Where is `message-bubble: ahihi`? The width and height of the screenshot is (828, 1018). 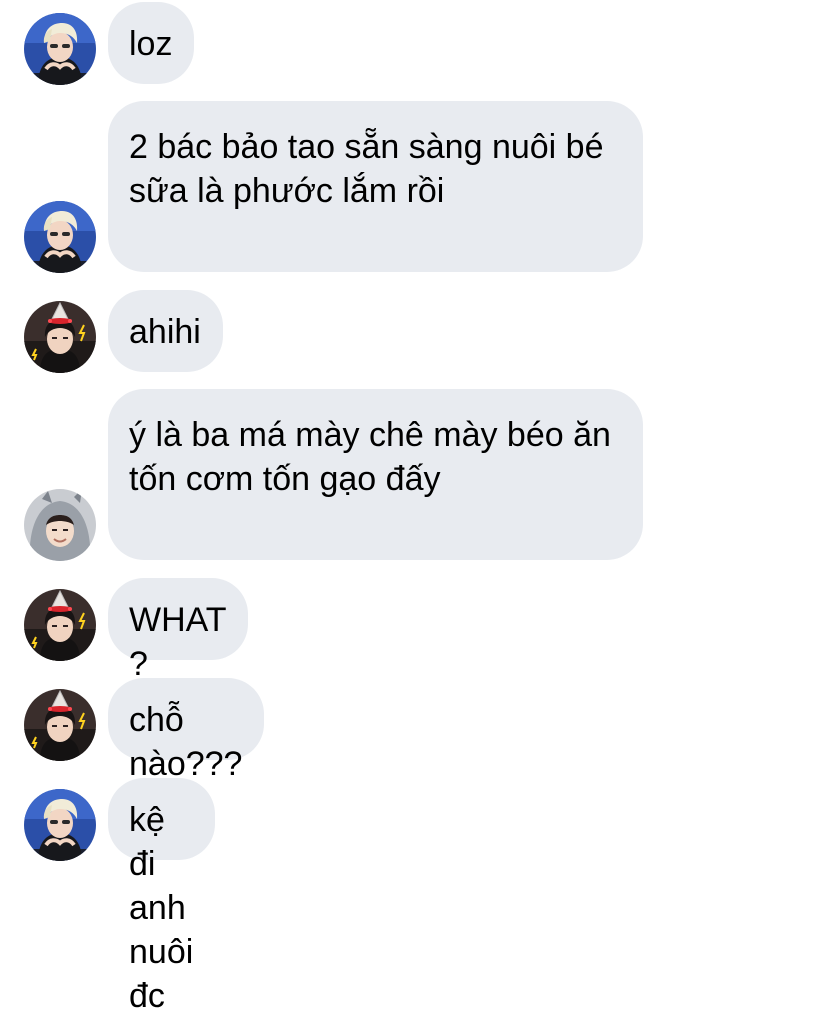
message-bubble: ahihi is located at coordinates (165, 331).